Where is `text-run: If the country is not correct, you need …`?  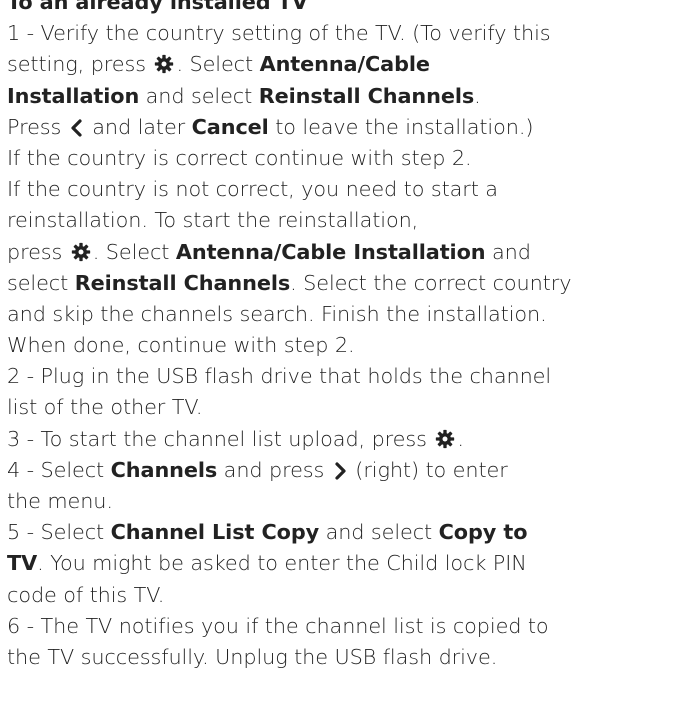 text-run: If the country is not correct, you need … is located at coordinates (252, 189).